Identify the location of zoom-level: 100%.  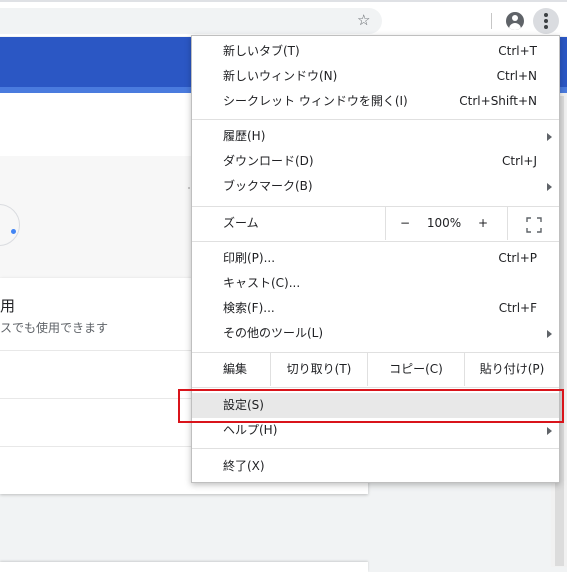
(444, 223).